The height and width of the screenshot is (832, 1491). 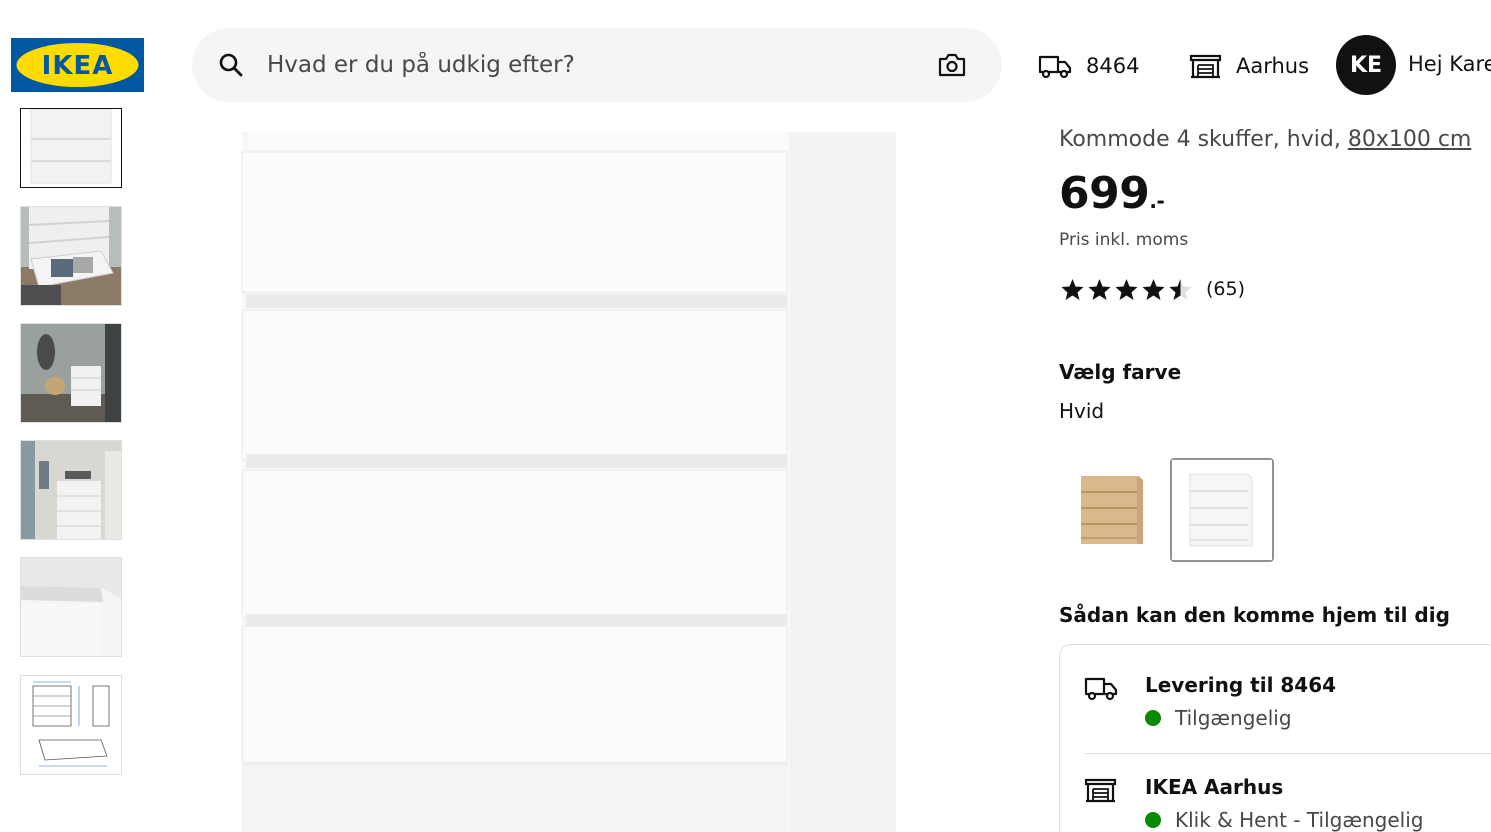 I want to click on user-greeting: Hej Kare, so click(x=1449, y=64).